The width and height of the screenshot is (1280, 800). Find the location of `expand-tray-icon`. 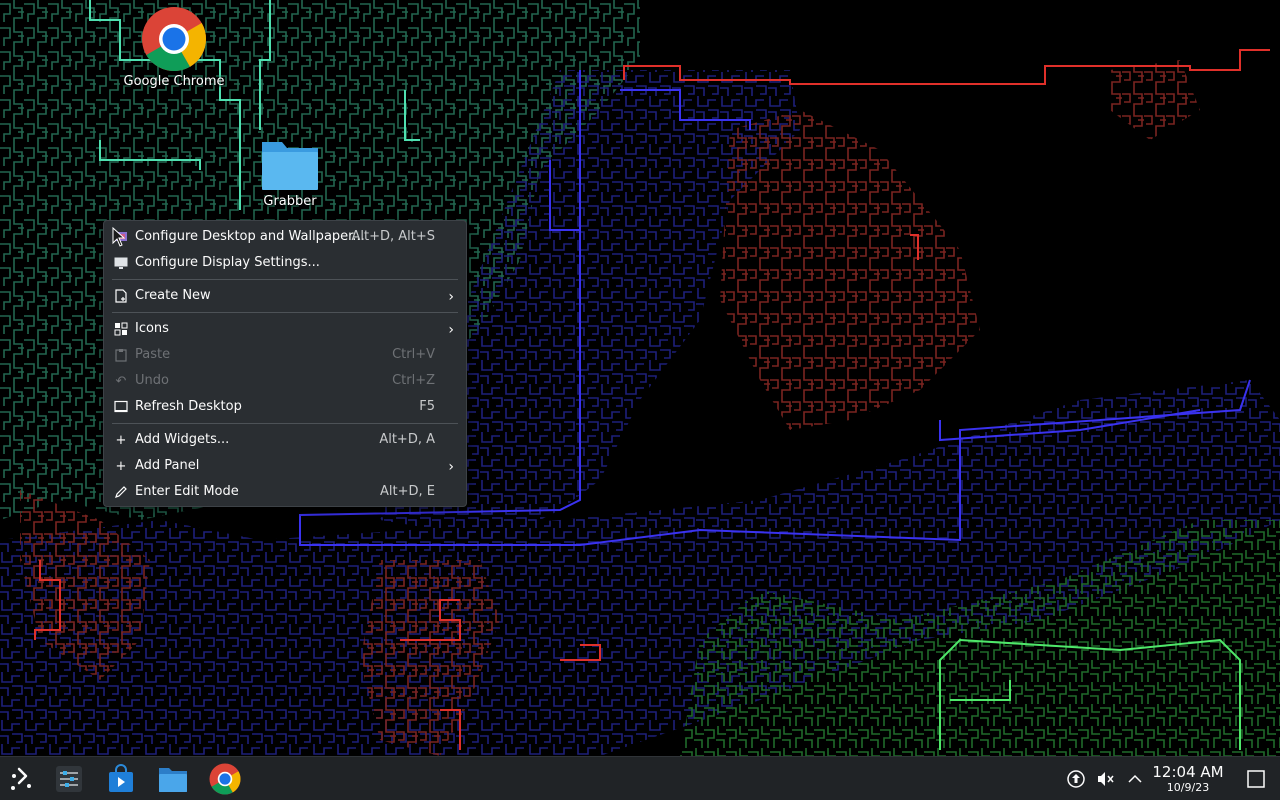

expand-tray-icon is located at coordinates (1135, 779).